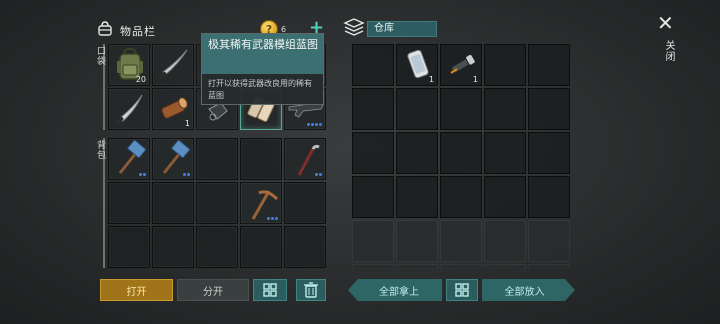 This screenshot has width=720, height=324. I want to click on put-all-label: 全部放入, so click(524, 292).